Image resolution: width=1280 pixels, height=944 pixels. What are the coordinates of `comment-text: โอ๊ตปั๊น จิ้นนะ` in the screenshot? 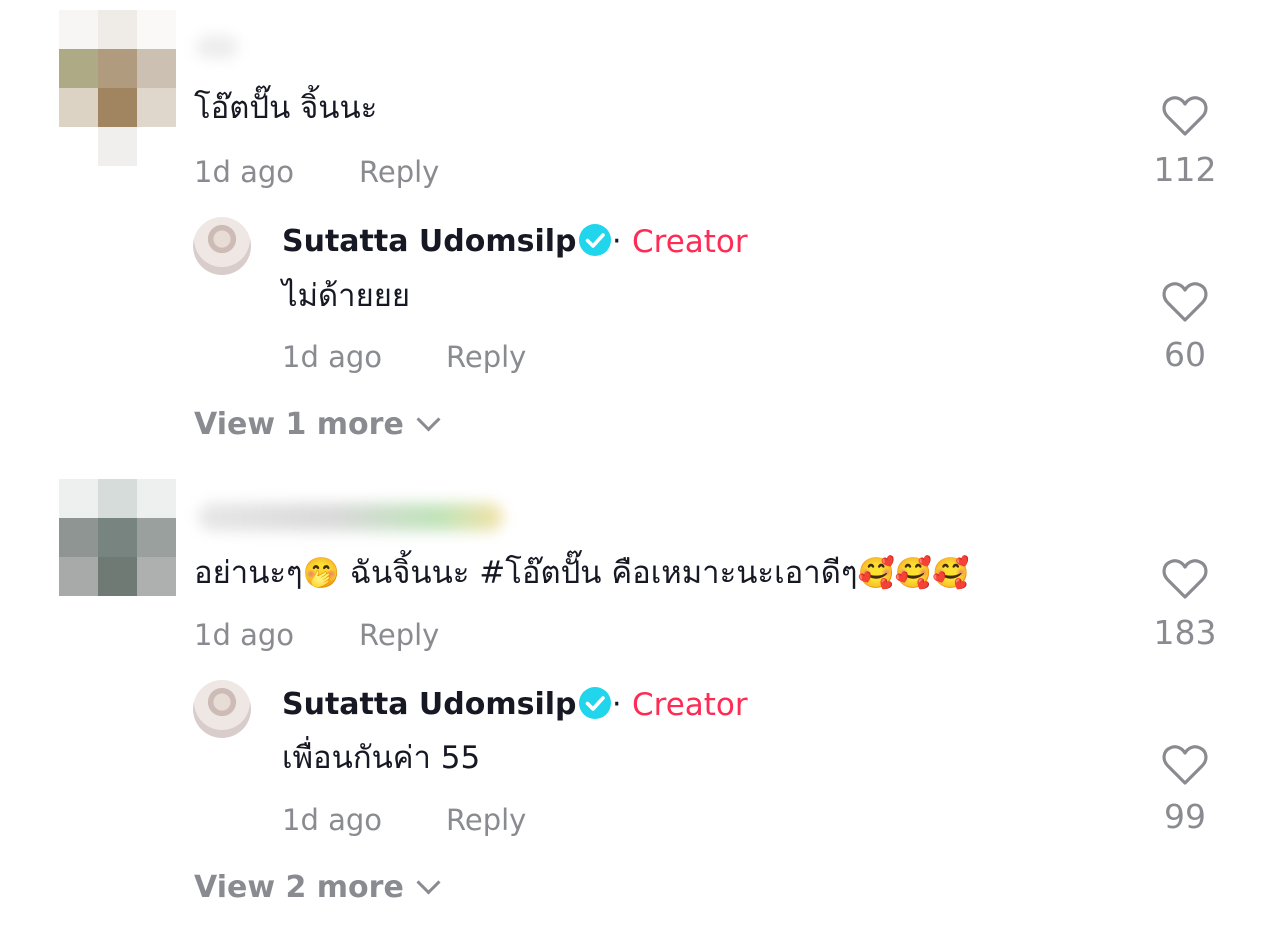 It's located at (286, 108).